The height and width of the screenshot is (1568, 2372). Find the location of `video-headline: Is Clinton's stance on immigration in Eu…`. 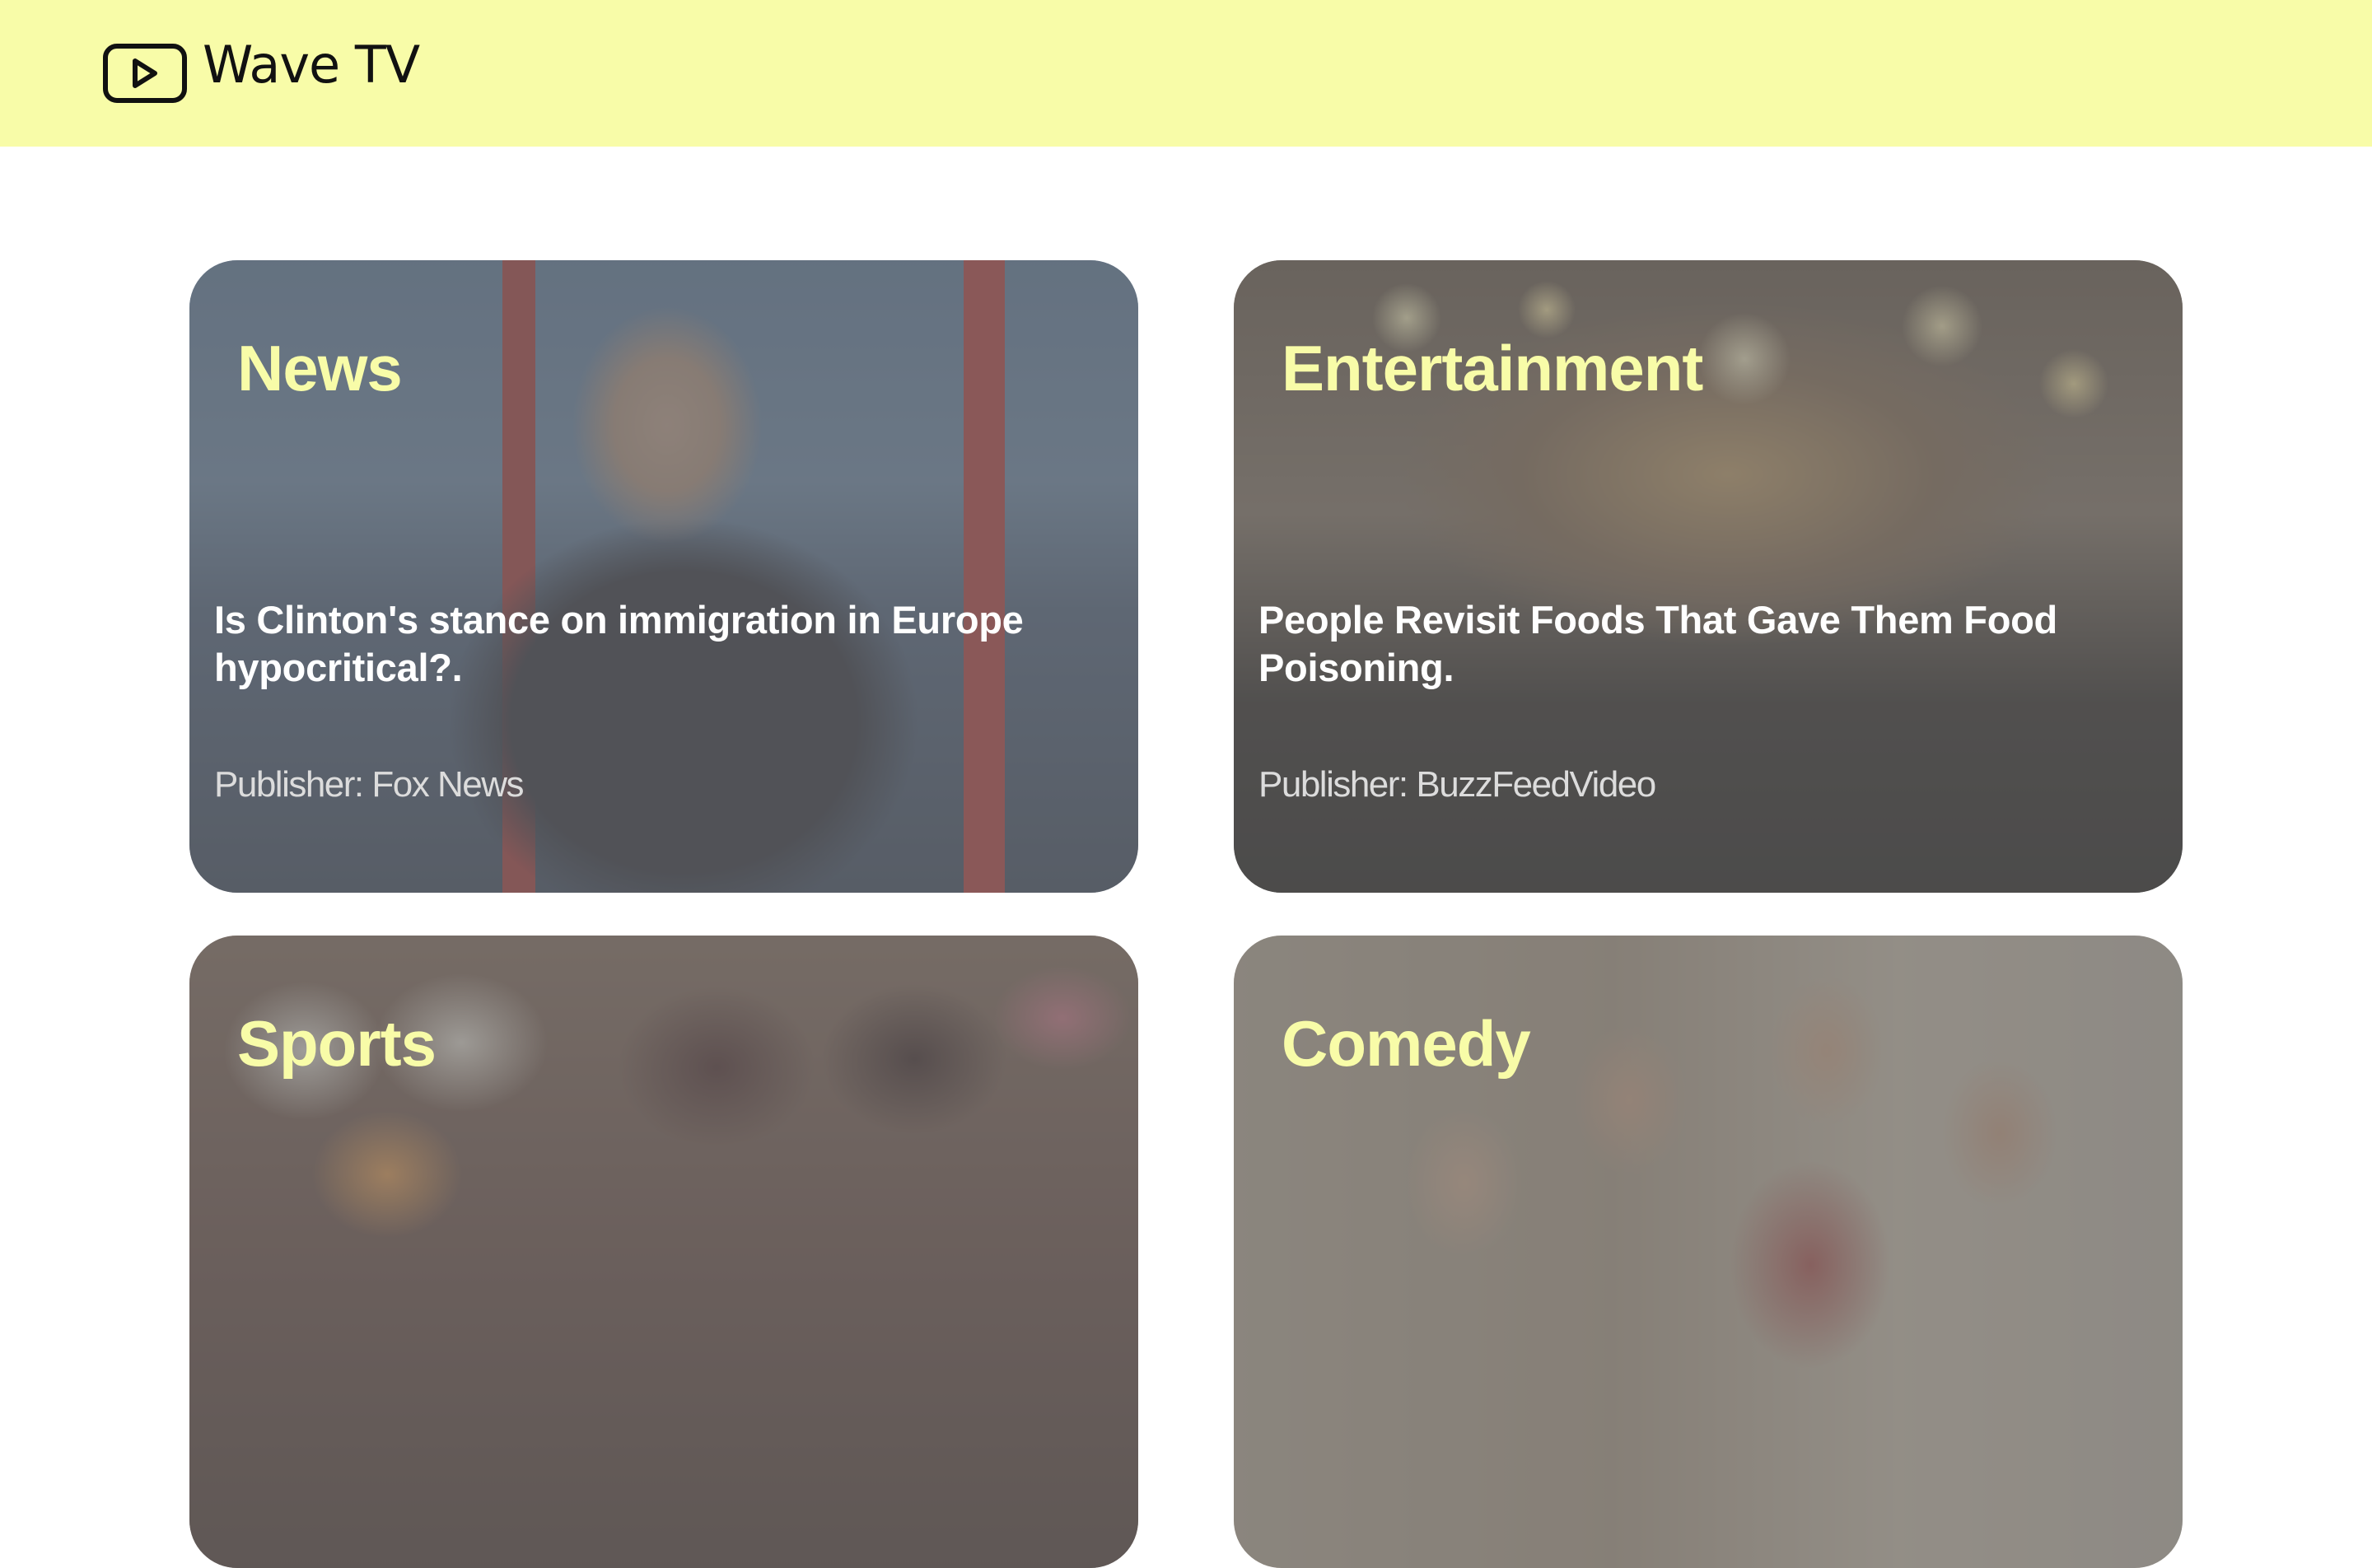

video-headline: Is Clinton's stance on immigration in Eu… is located at coordinates (642, 644).